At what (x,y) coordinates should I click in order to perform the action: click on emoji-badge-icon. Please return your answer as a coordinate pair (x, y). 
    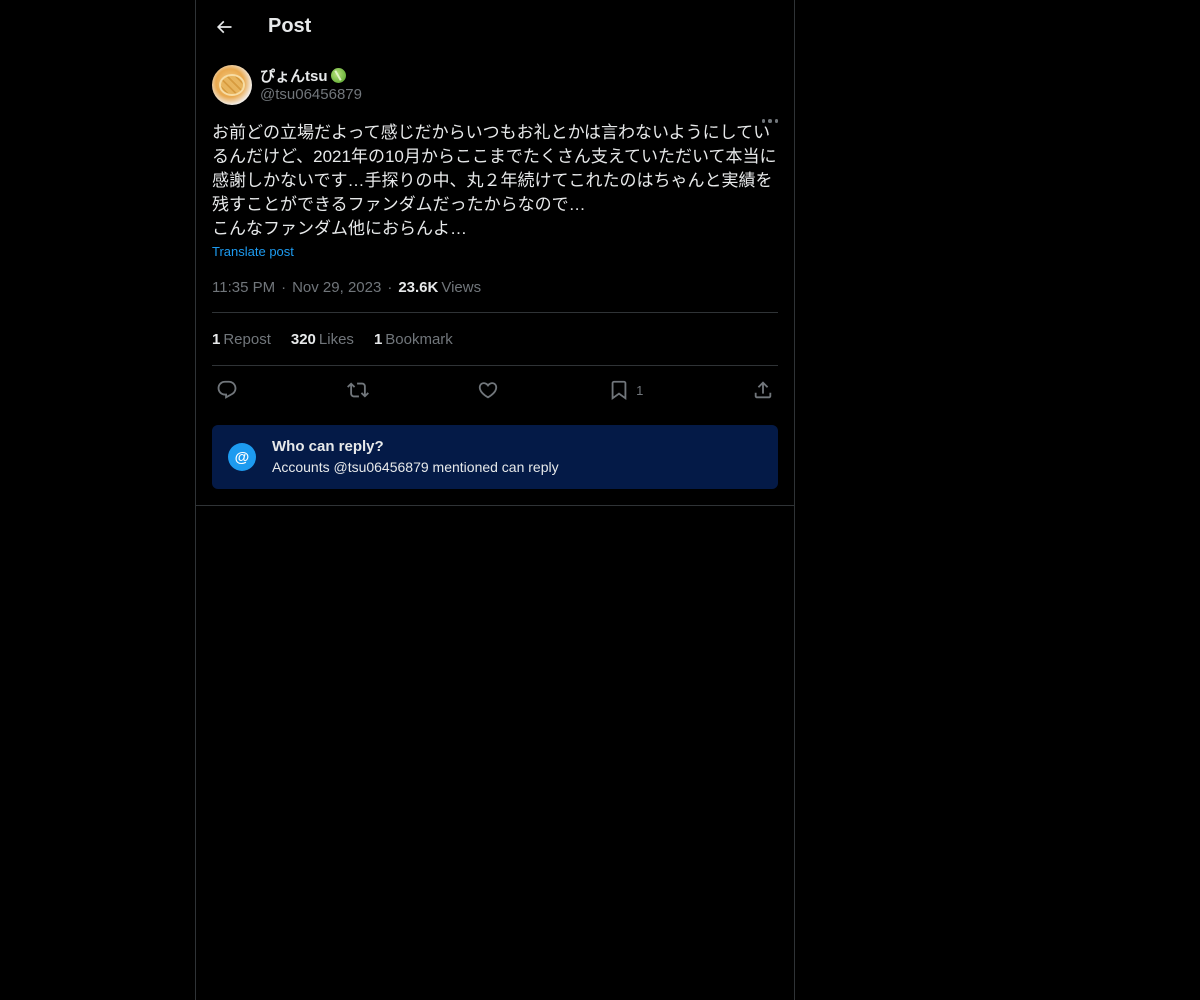
    Looking at the image, I should click on (338, 75).